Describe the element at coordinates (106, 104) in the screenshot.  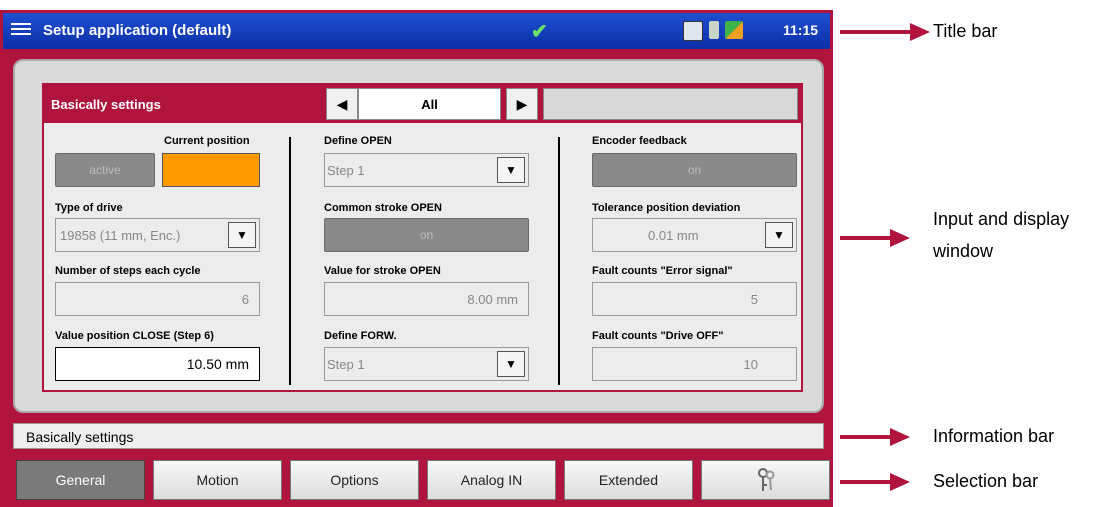
I see `panel-title: Basically settings` at that location.